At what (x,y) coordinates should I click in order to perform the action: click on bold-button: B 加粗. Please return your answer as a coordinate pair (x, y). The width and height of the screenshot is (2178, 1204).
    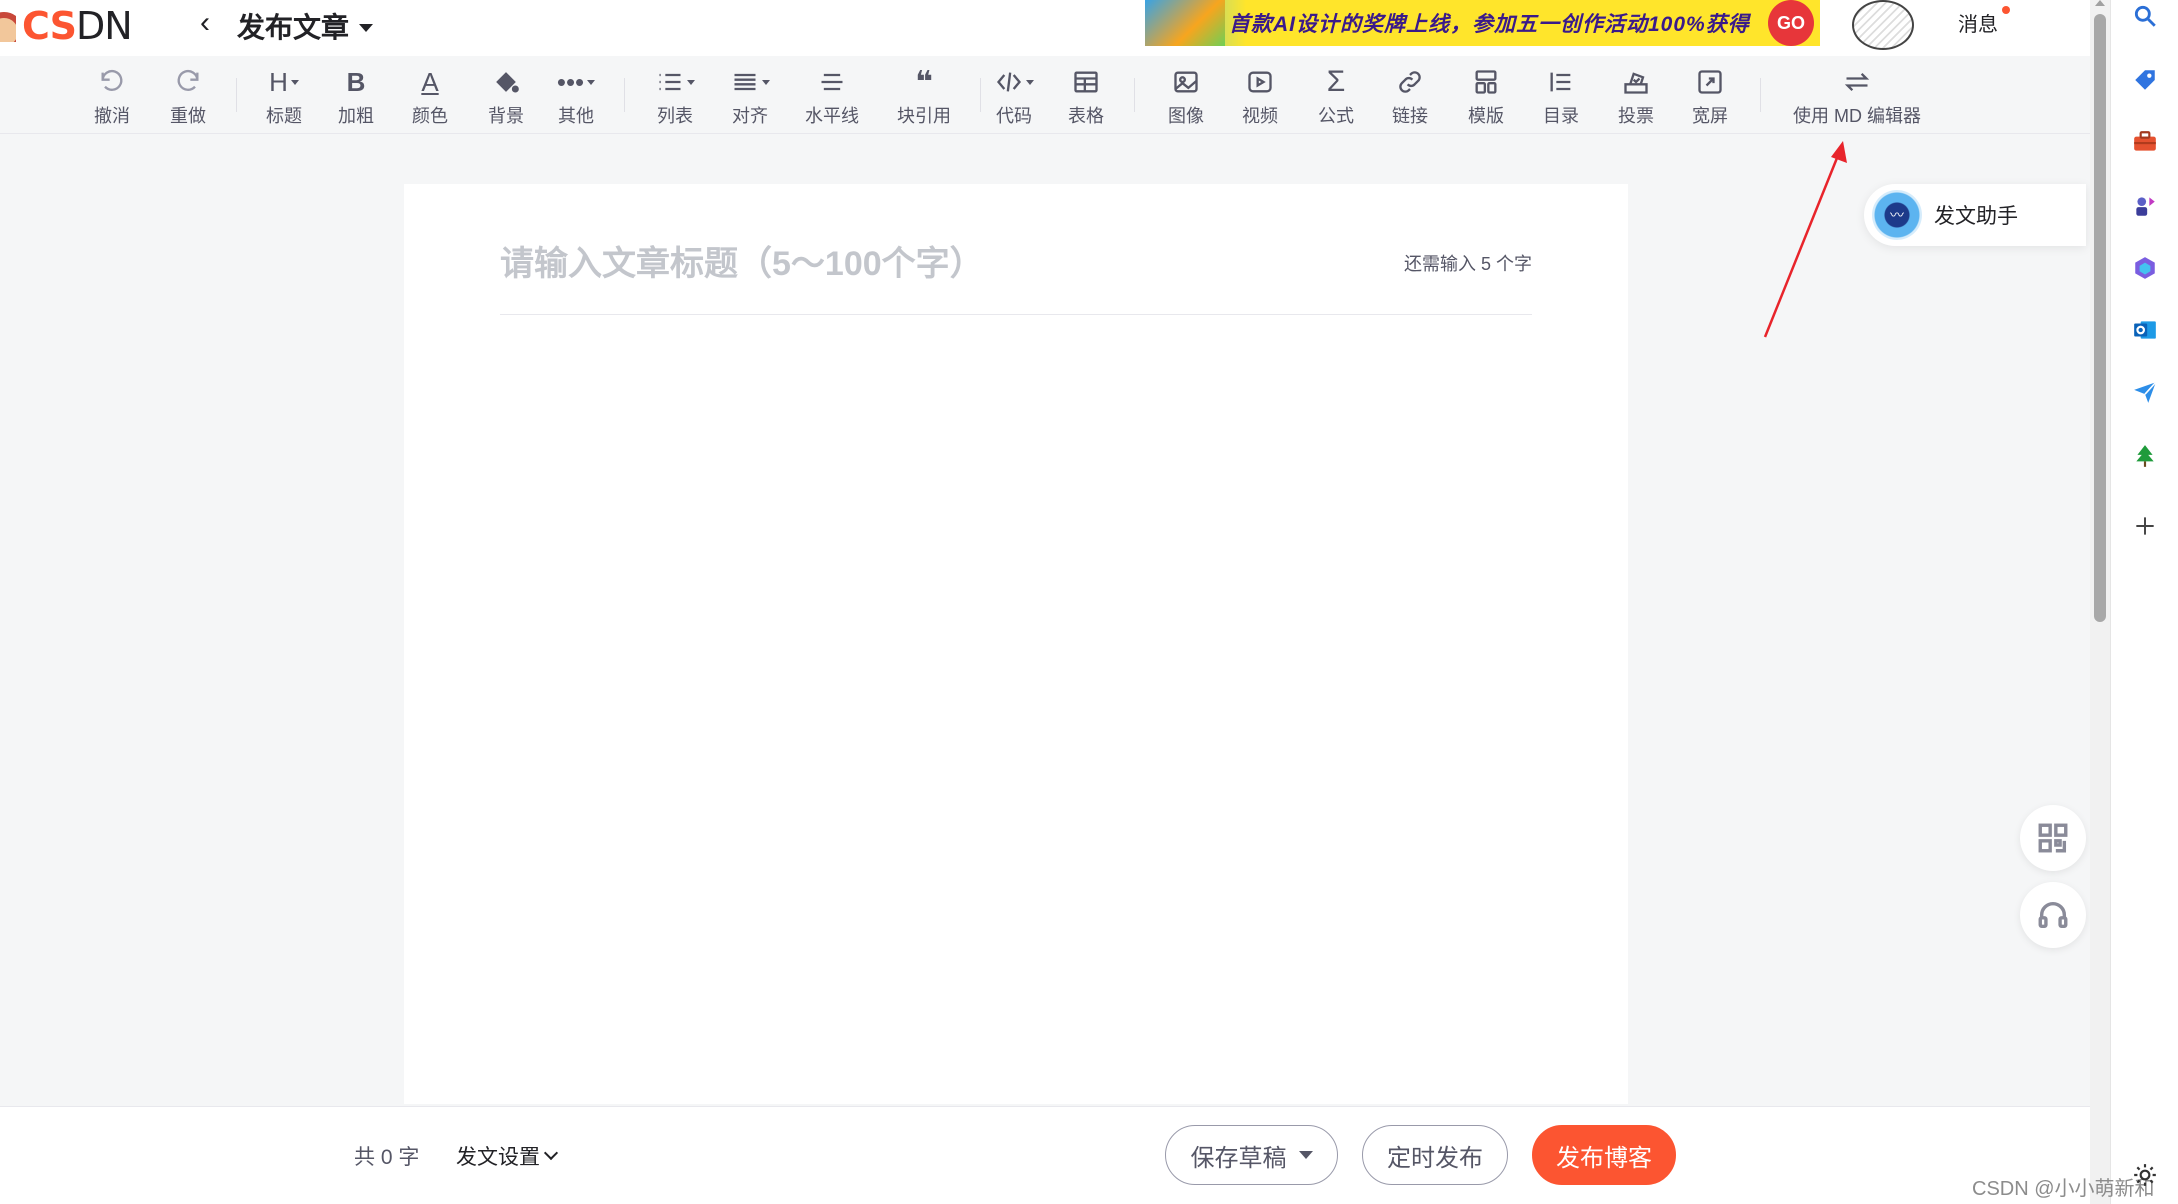
    Looking at the image, I should click on (356, 96).